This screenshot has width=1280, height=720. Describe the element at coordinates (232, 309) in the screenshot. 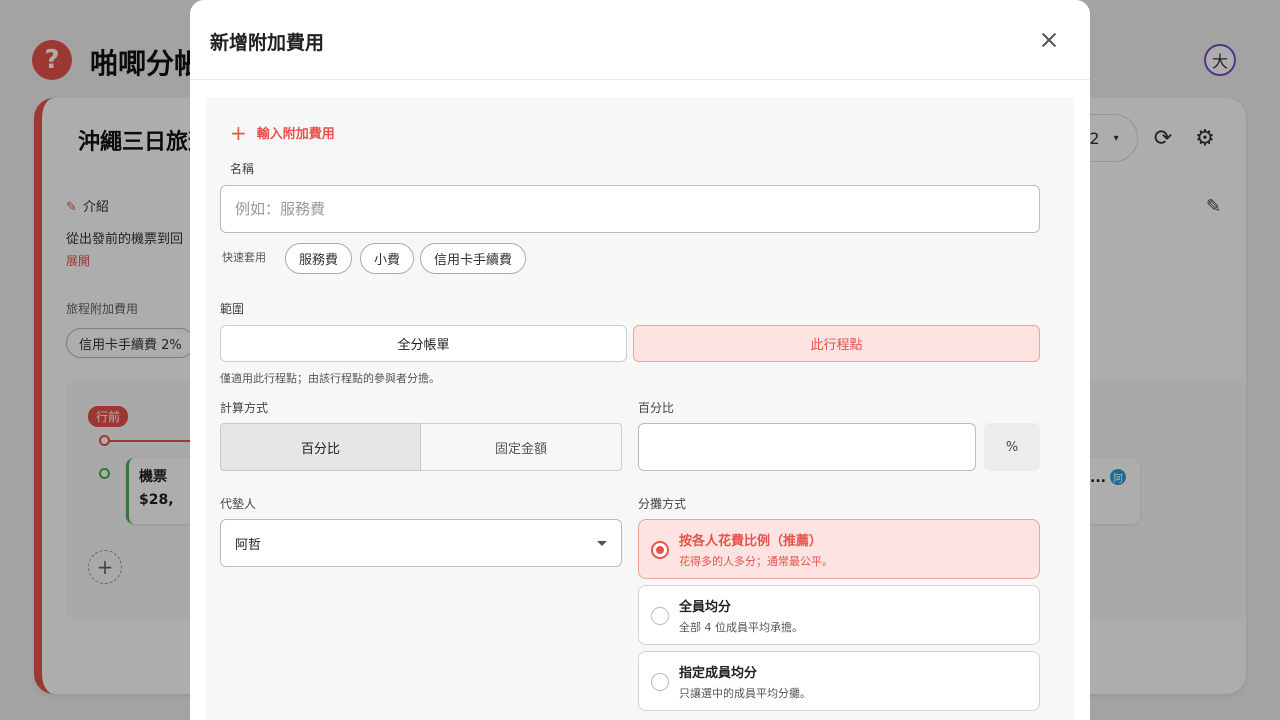

I see `scope-label: 範圍` at that location.